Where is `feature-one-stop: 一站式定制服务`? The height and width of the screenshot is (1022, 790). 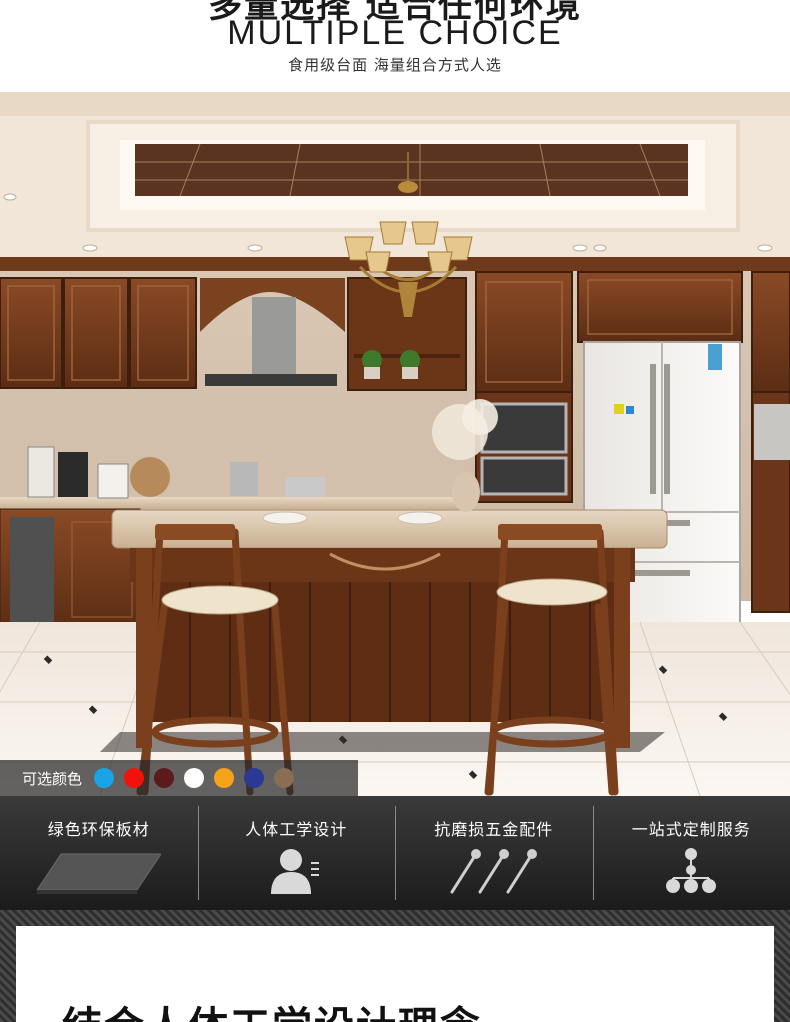
feature-one-stop: 一站式定制服务 is located at coordinates (691, 853).